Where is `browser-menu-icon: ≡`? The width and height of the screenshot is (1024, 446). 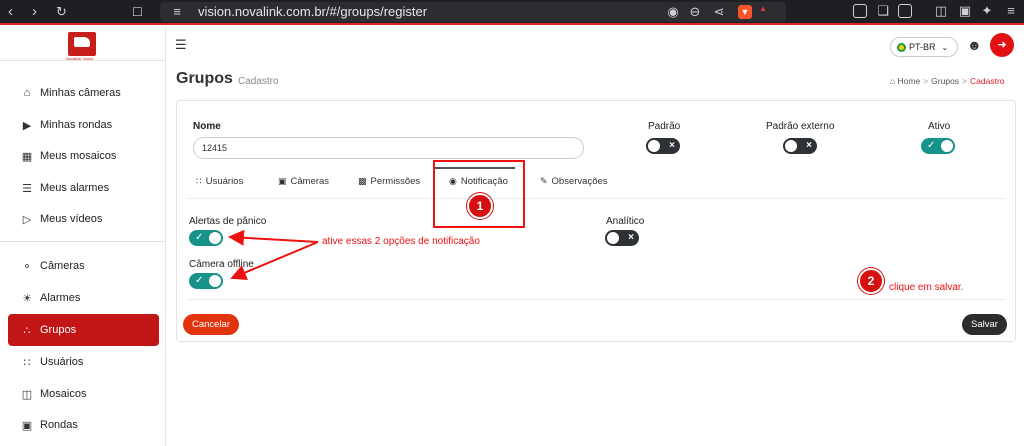
browser-menu-icon: ≡ is located at coordinates (1011, 11).